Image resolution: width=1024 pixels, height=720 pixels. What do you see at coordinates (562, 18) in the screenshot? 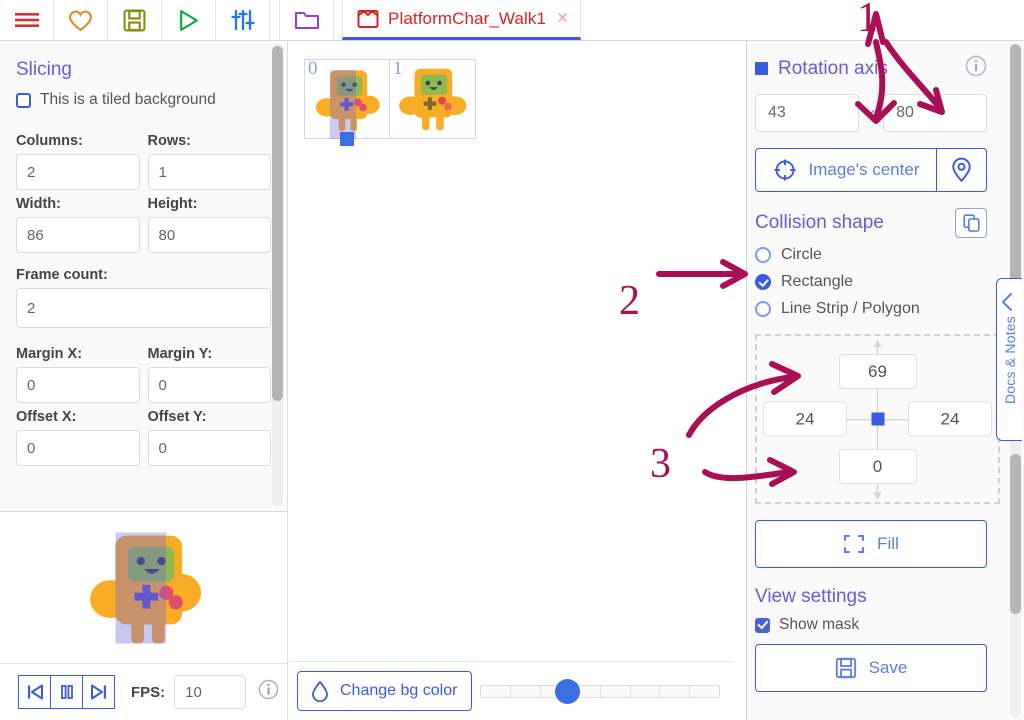
I see `close-icon: ×` at bounding box center [562, 18].